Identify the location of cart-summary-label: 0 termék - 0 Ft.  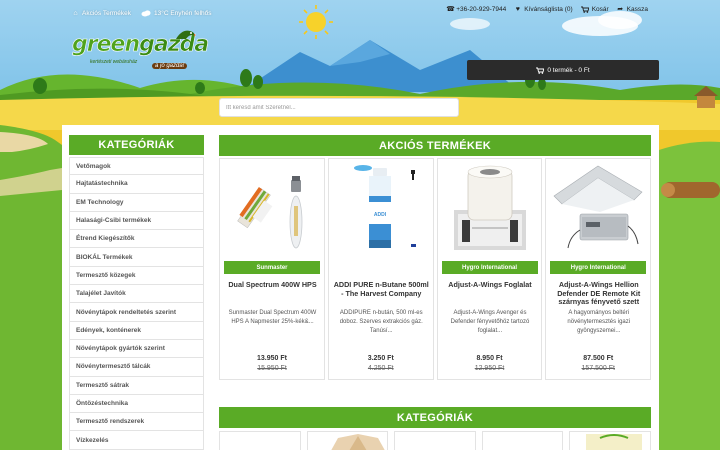
(568, 70).